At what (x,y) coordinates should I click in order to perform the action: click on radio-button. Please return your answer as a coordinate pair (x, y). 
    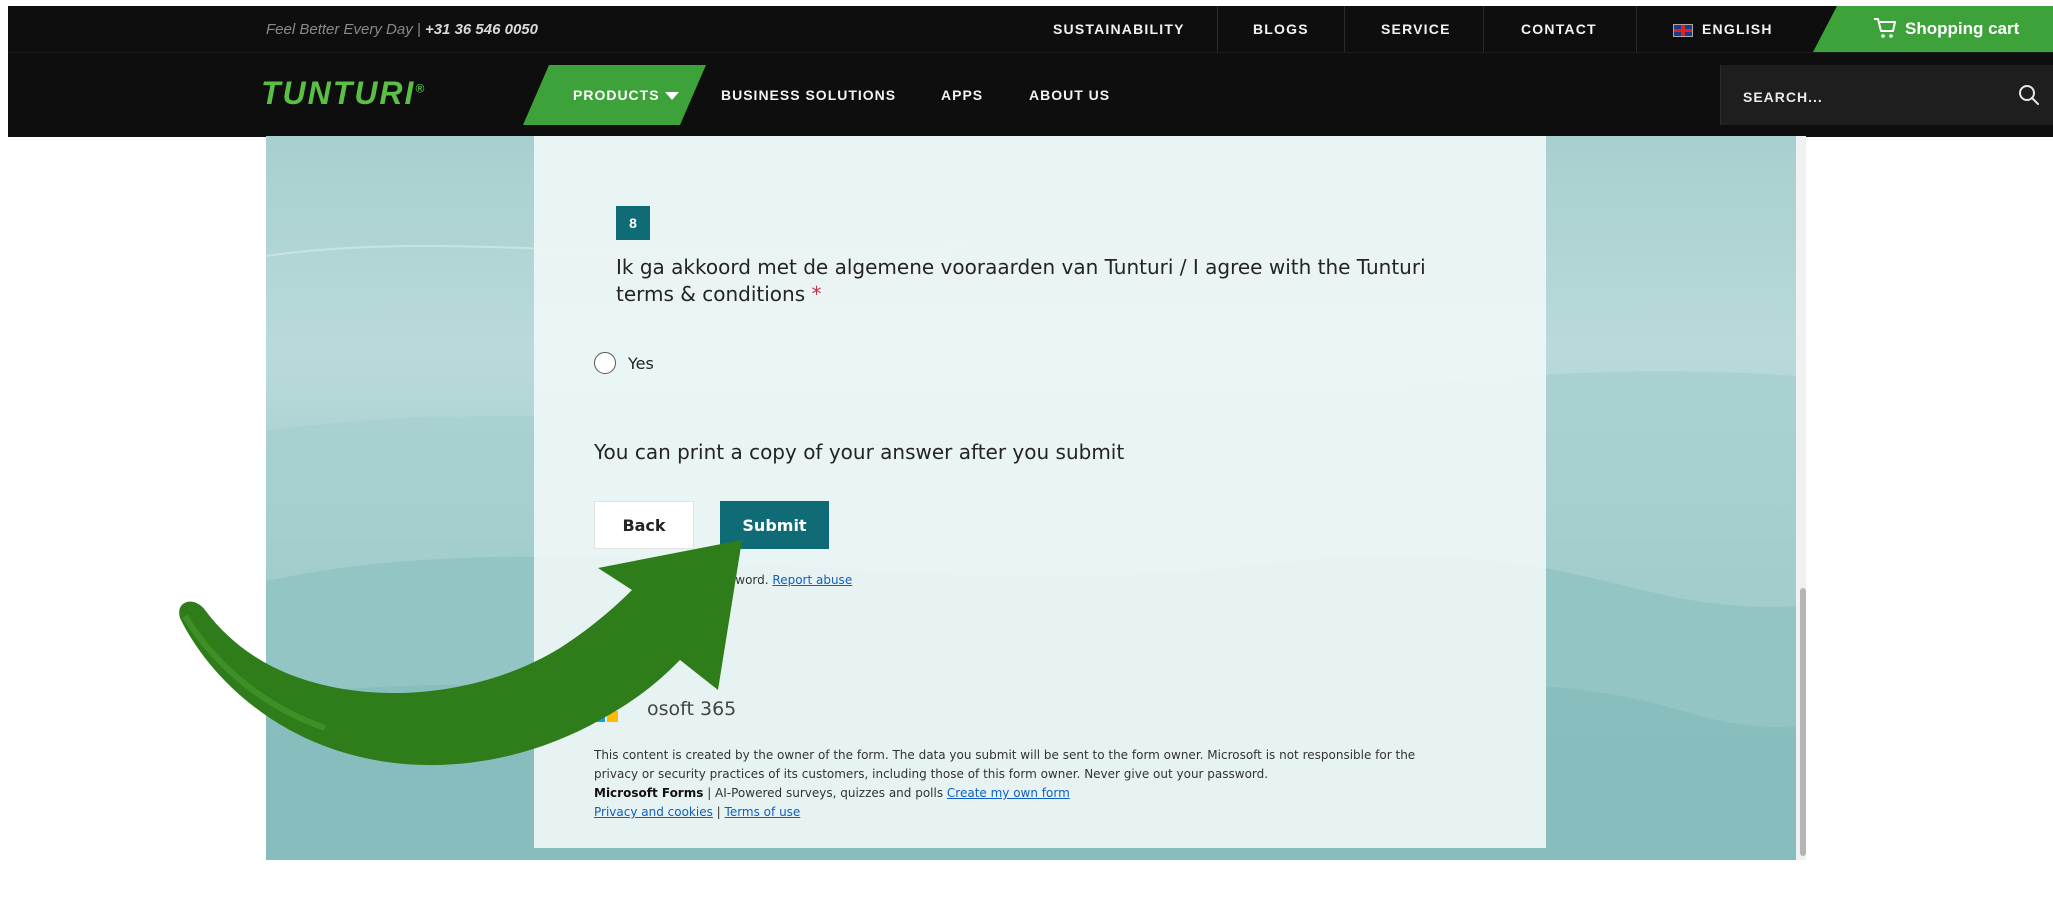
    Looking at the image, I should click on (605, 363).